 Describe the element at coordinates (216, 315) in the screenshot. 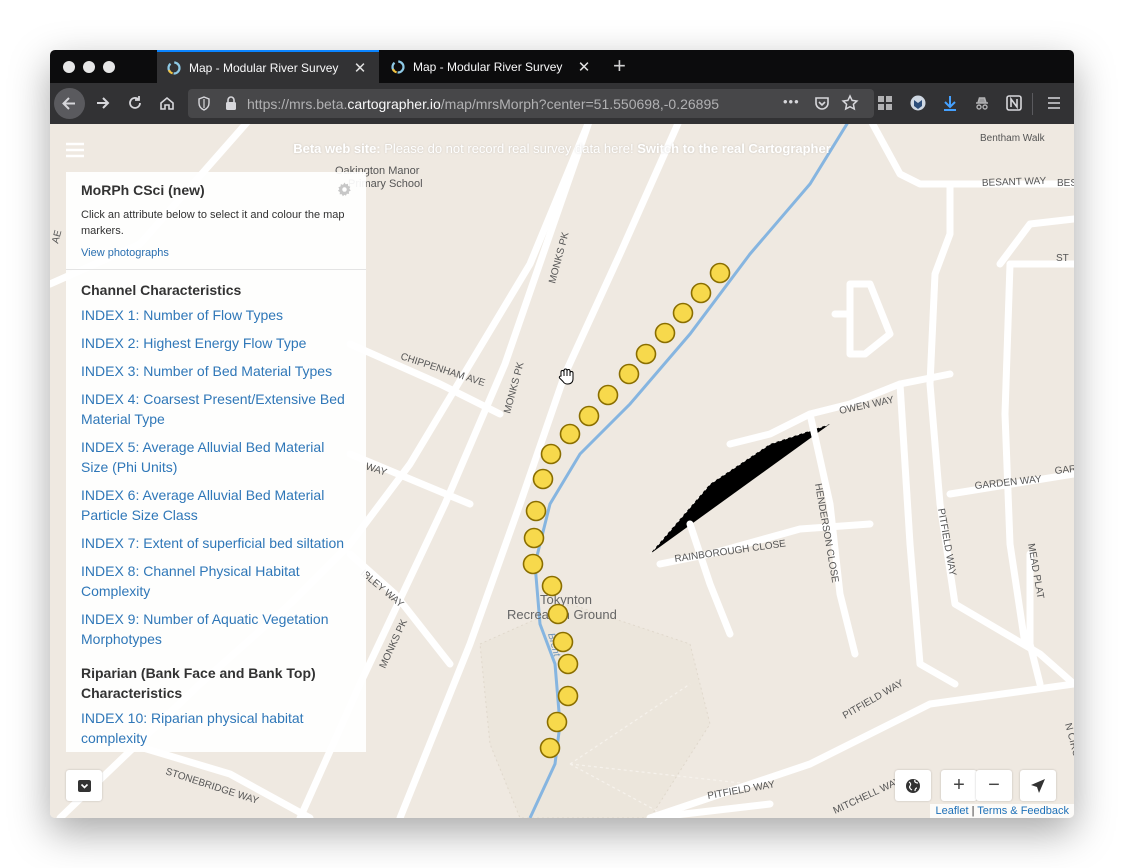

I see `attribute-index-1: INDEX 1: Number of Flow Types` at that location.